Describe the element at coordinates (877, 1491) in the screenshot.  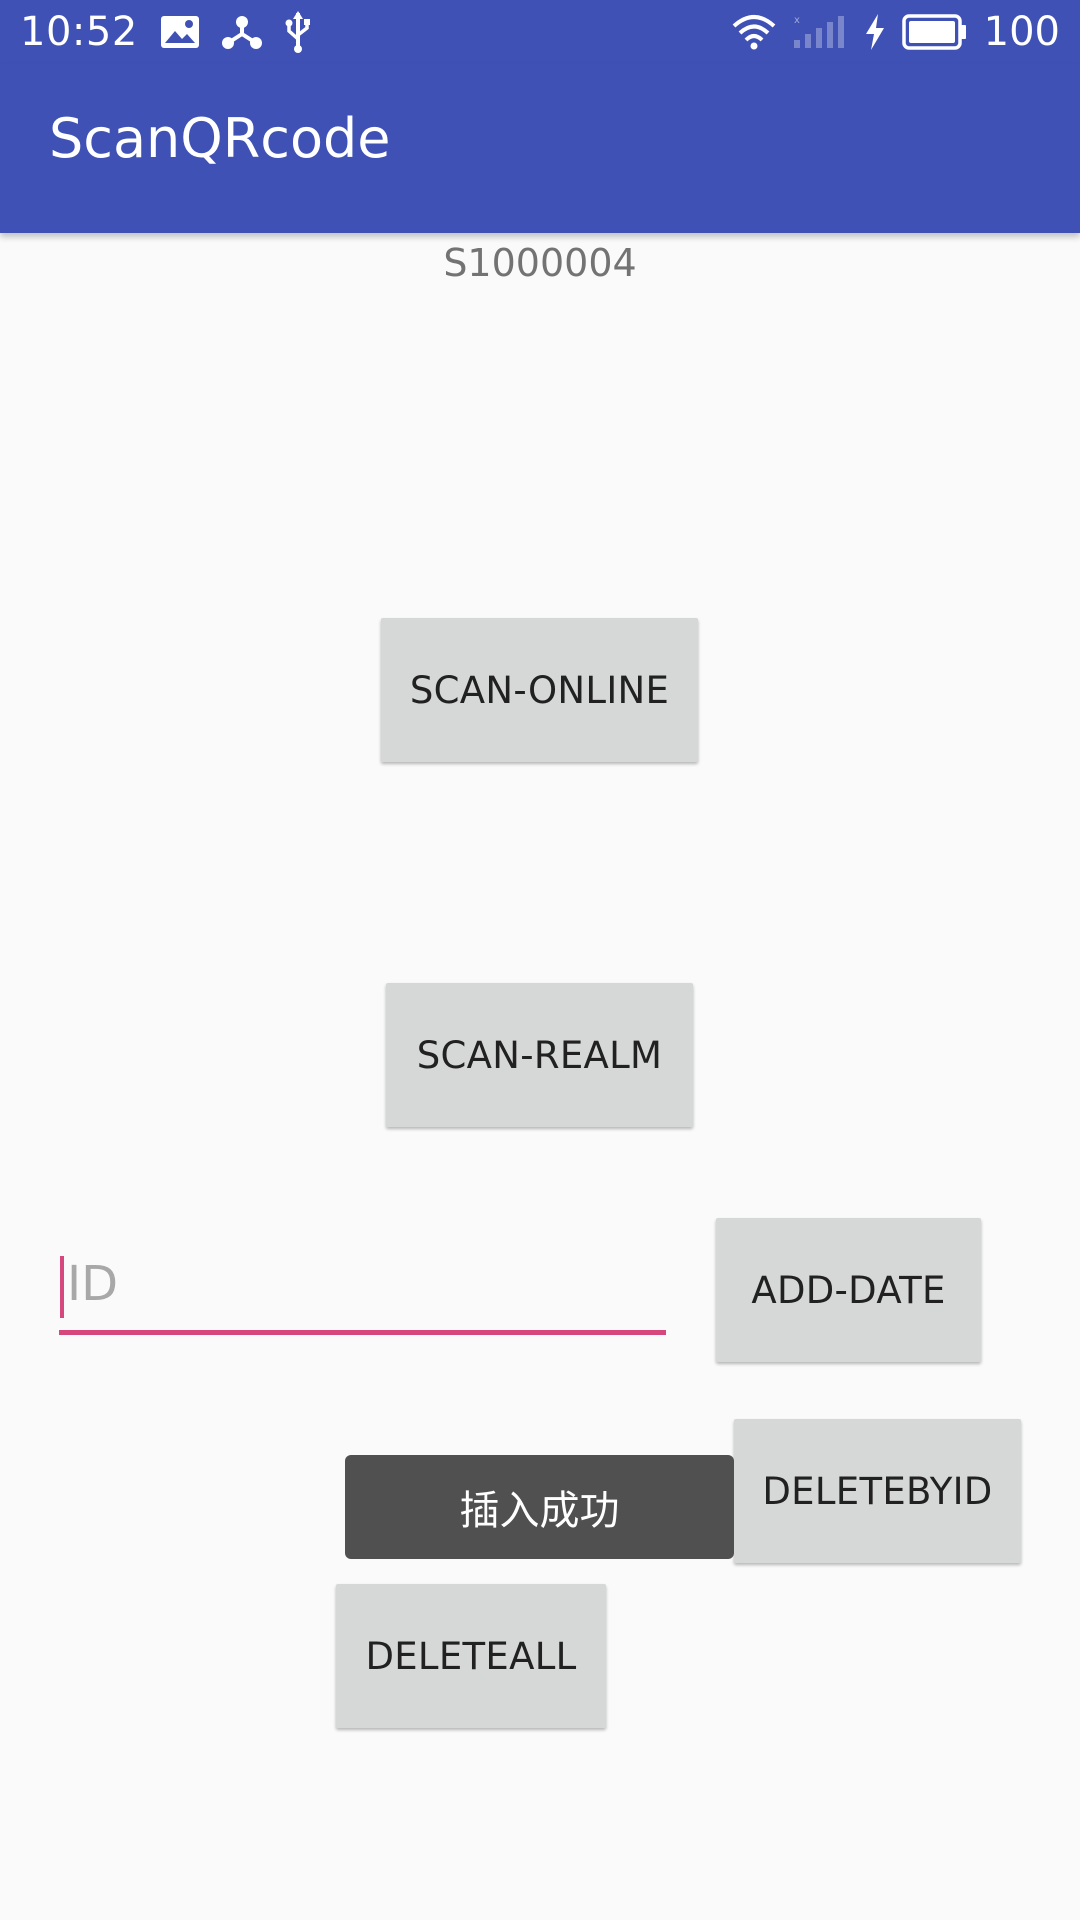
I see `delete-by-id-button: DELETEBYID` at that location.